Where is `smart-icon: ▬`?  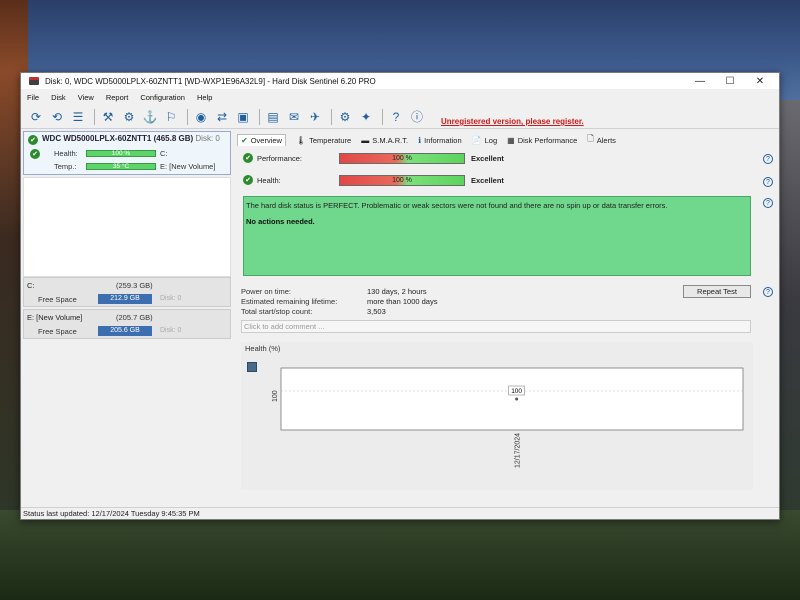 smart-icon: ▬ is located at coordinates (365, 140).